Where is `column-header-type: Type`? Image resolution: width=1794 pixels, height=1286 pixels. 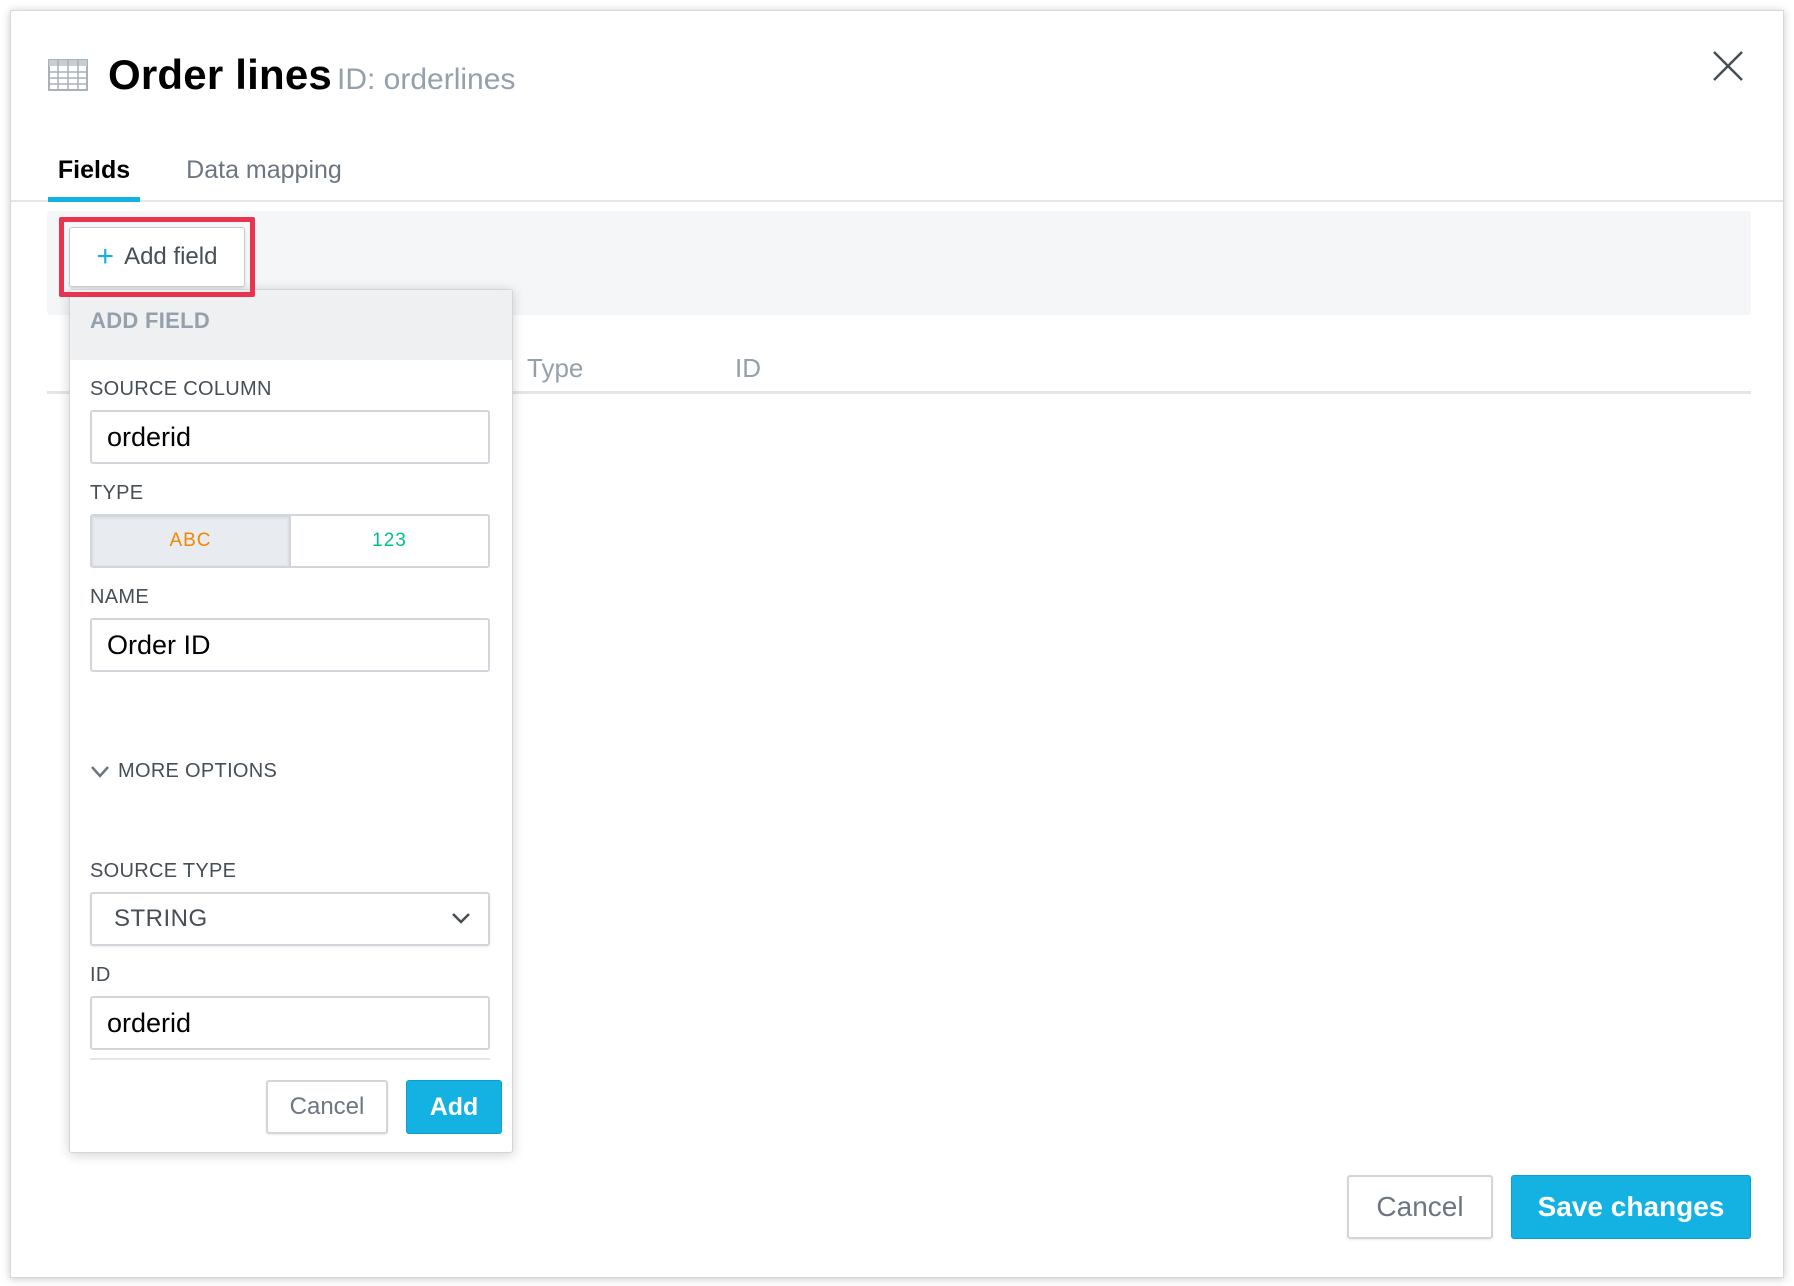
column-header-type: Type is located at coordinates (555, 368).